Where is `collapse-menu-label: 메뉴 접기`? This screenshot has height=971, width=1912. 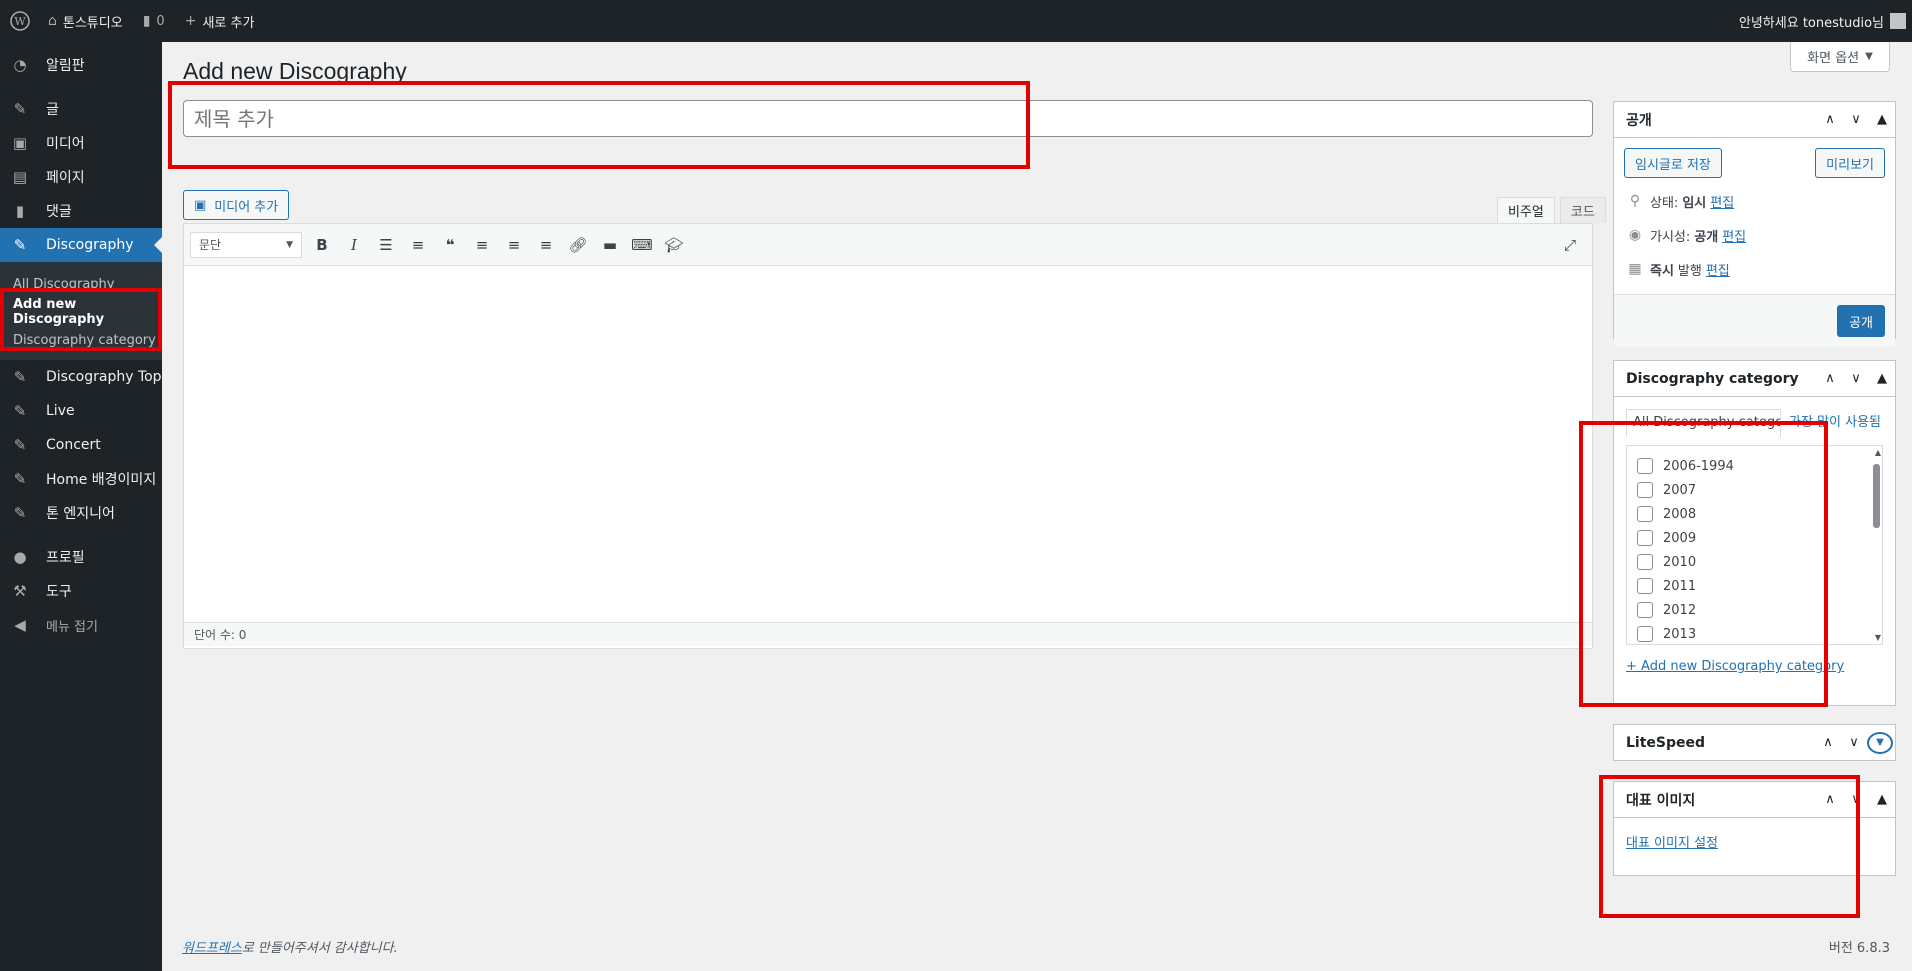
collapse-menu-label: 메뉴 접기 is located at coordinates (72, 627).